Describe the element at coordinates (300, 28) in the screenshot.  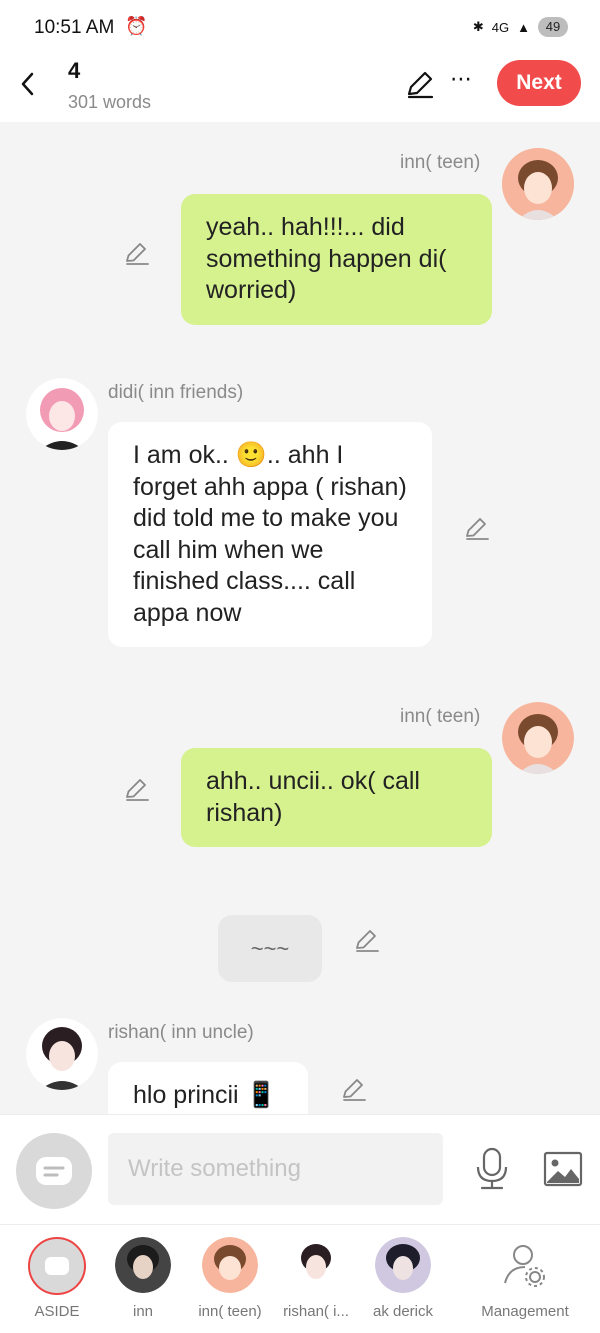
I see `status-bar: 10:51 AM ⏰ ✱ 4G ▲ 49` at that location.